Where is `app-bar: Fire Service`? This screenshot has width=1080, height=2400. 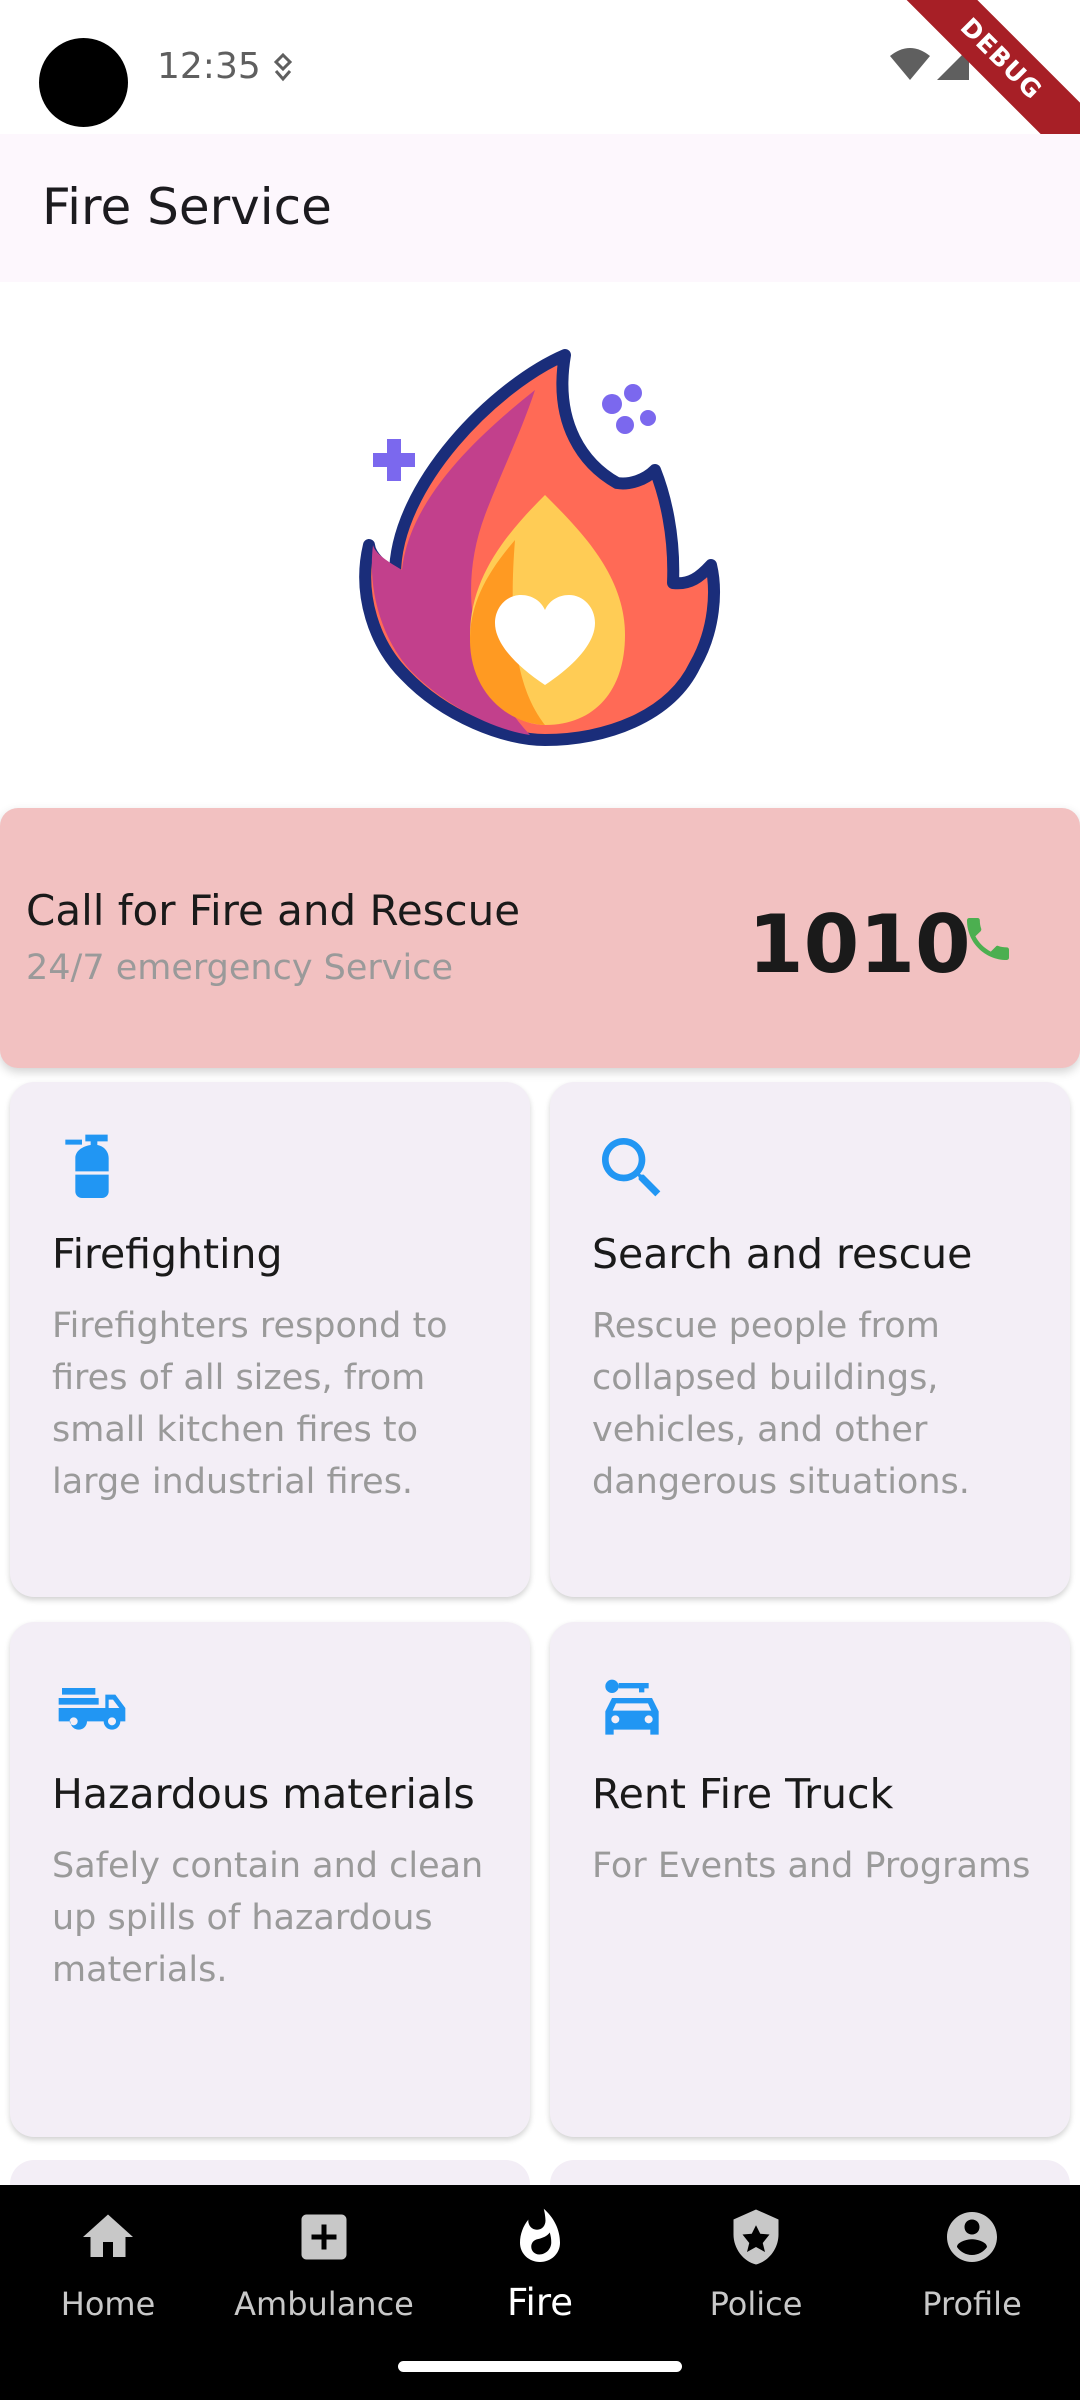
app-bar: Fire Service is located at coordinates (540, 208).